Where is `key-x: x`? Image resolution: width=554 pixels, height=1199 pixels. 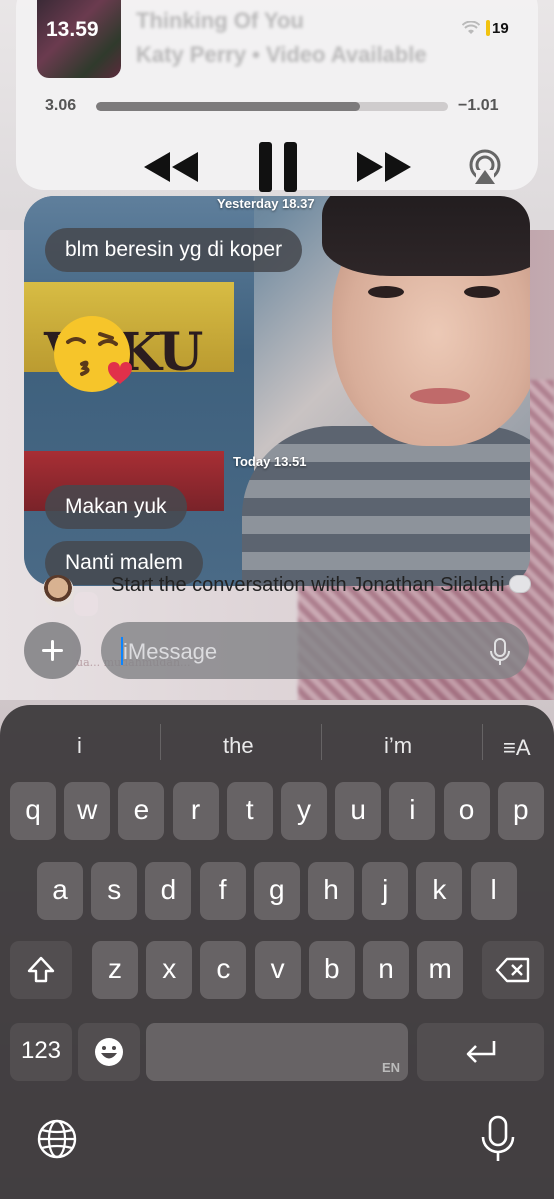
key-x: x is located at coordinates (169, 970).